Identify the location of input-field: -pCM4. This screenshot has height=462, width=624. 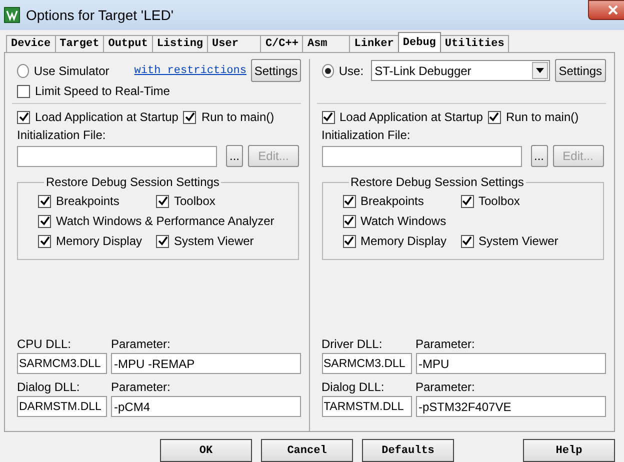
(206, 406).